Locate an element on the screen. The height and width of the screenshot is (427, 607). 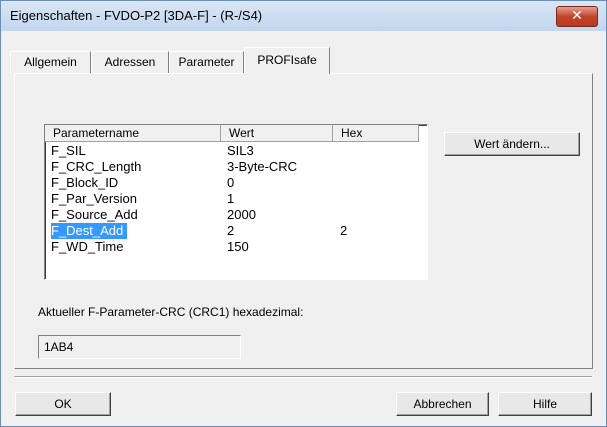
parameter-row: F_WD_Time 150 is located at coordinates (236, 247).